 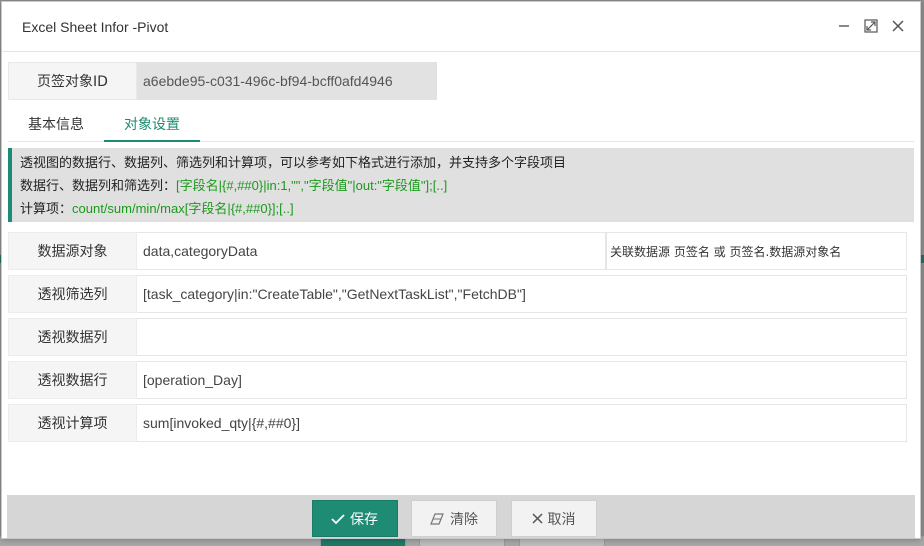 What do you see at coordinates (844, 26) in the screenshot?
I see `minimize-icon` at bounding box center [844, 26].